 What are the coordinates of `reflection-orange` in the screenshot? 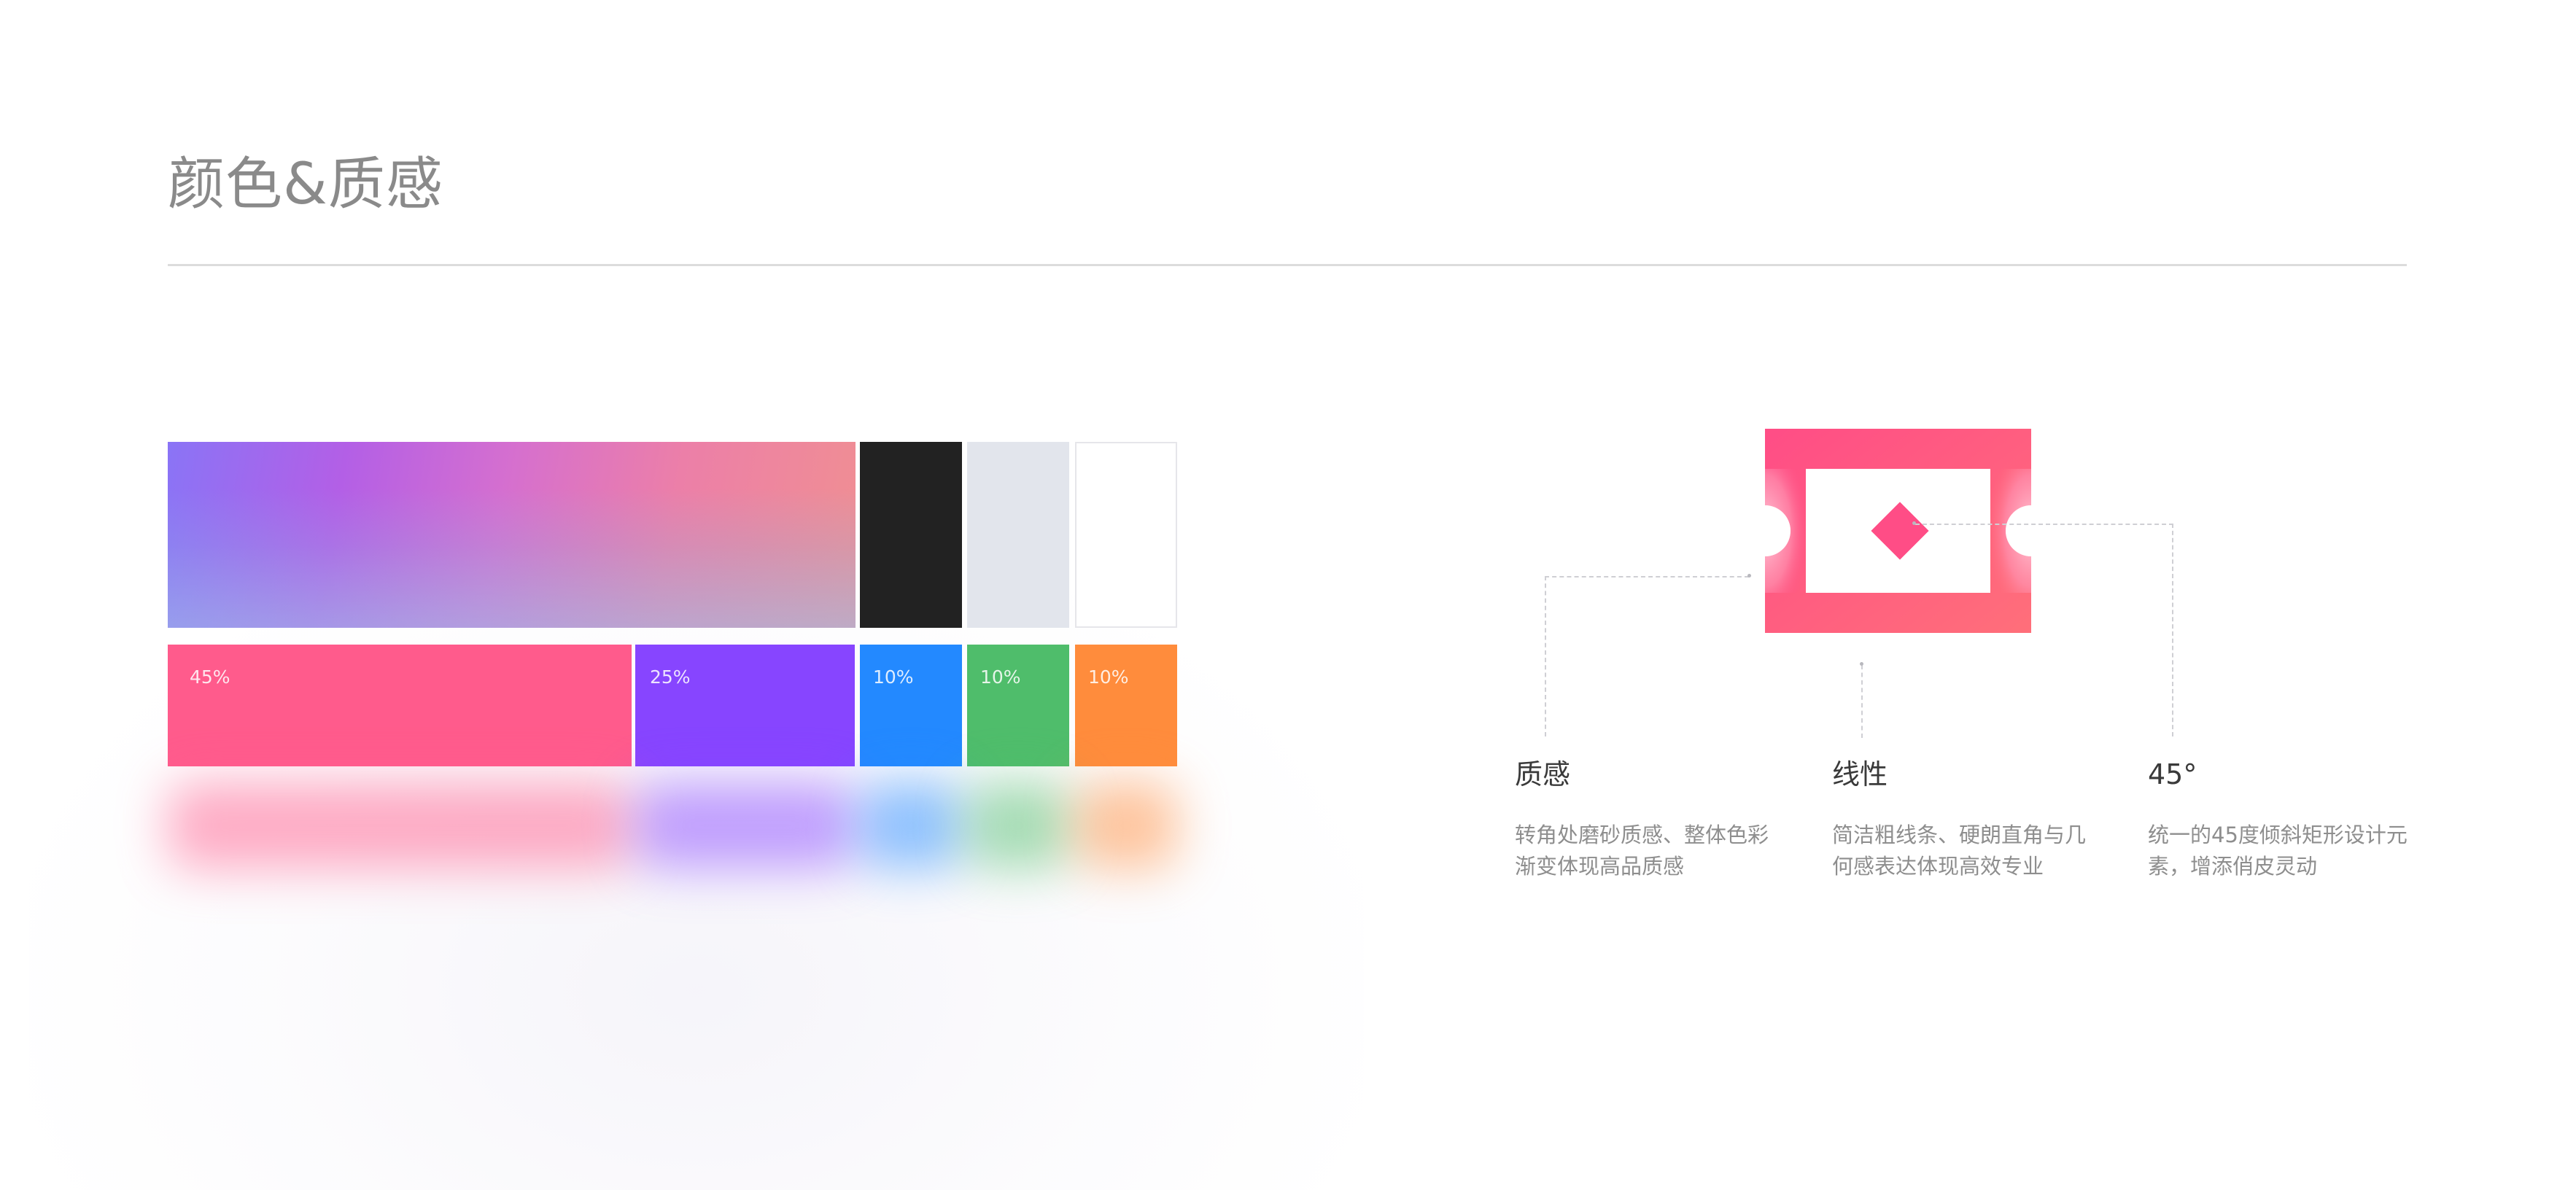 It's located at (1126, 825).